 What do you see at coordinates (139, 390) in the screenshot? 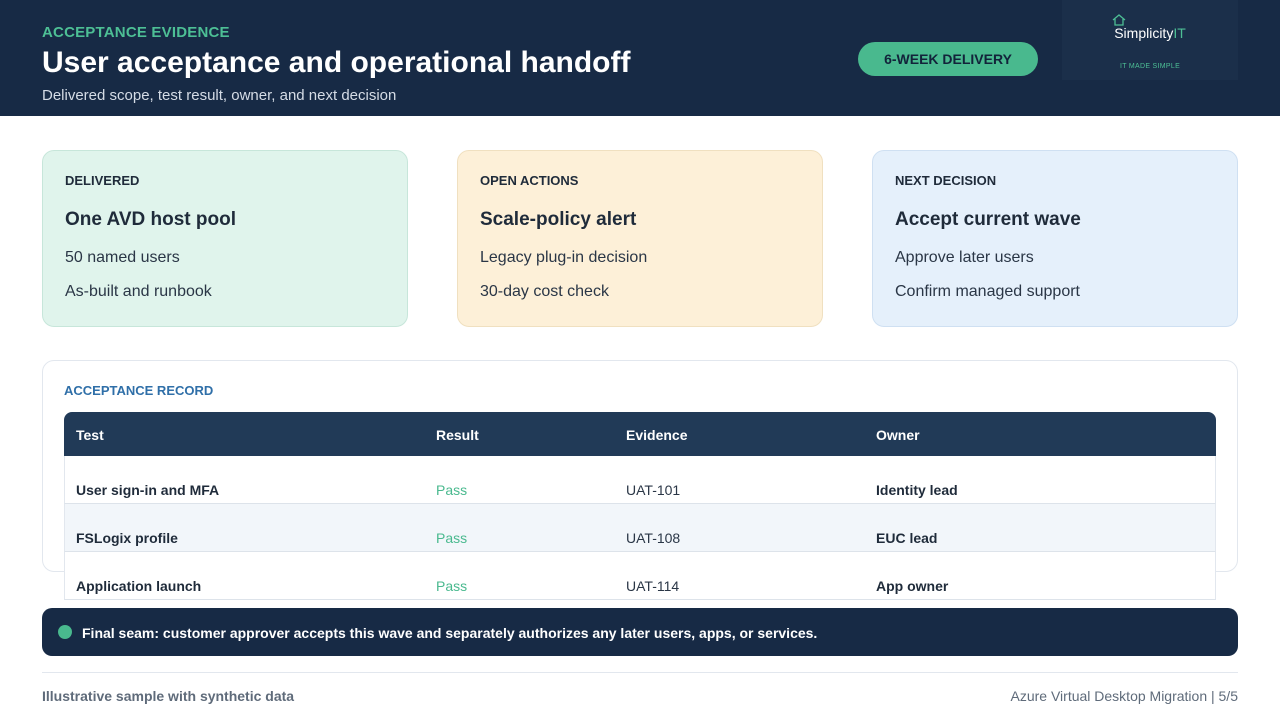
I see `acceptance-record-label: ACCEPTANCE RECORD` at bounding box center [139, 390].